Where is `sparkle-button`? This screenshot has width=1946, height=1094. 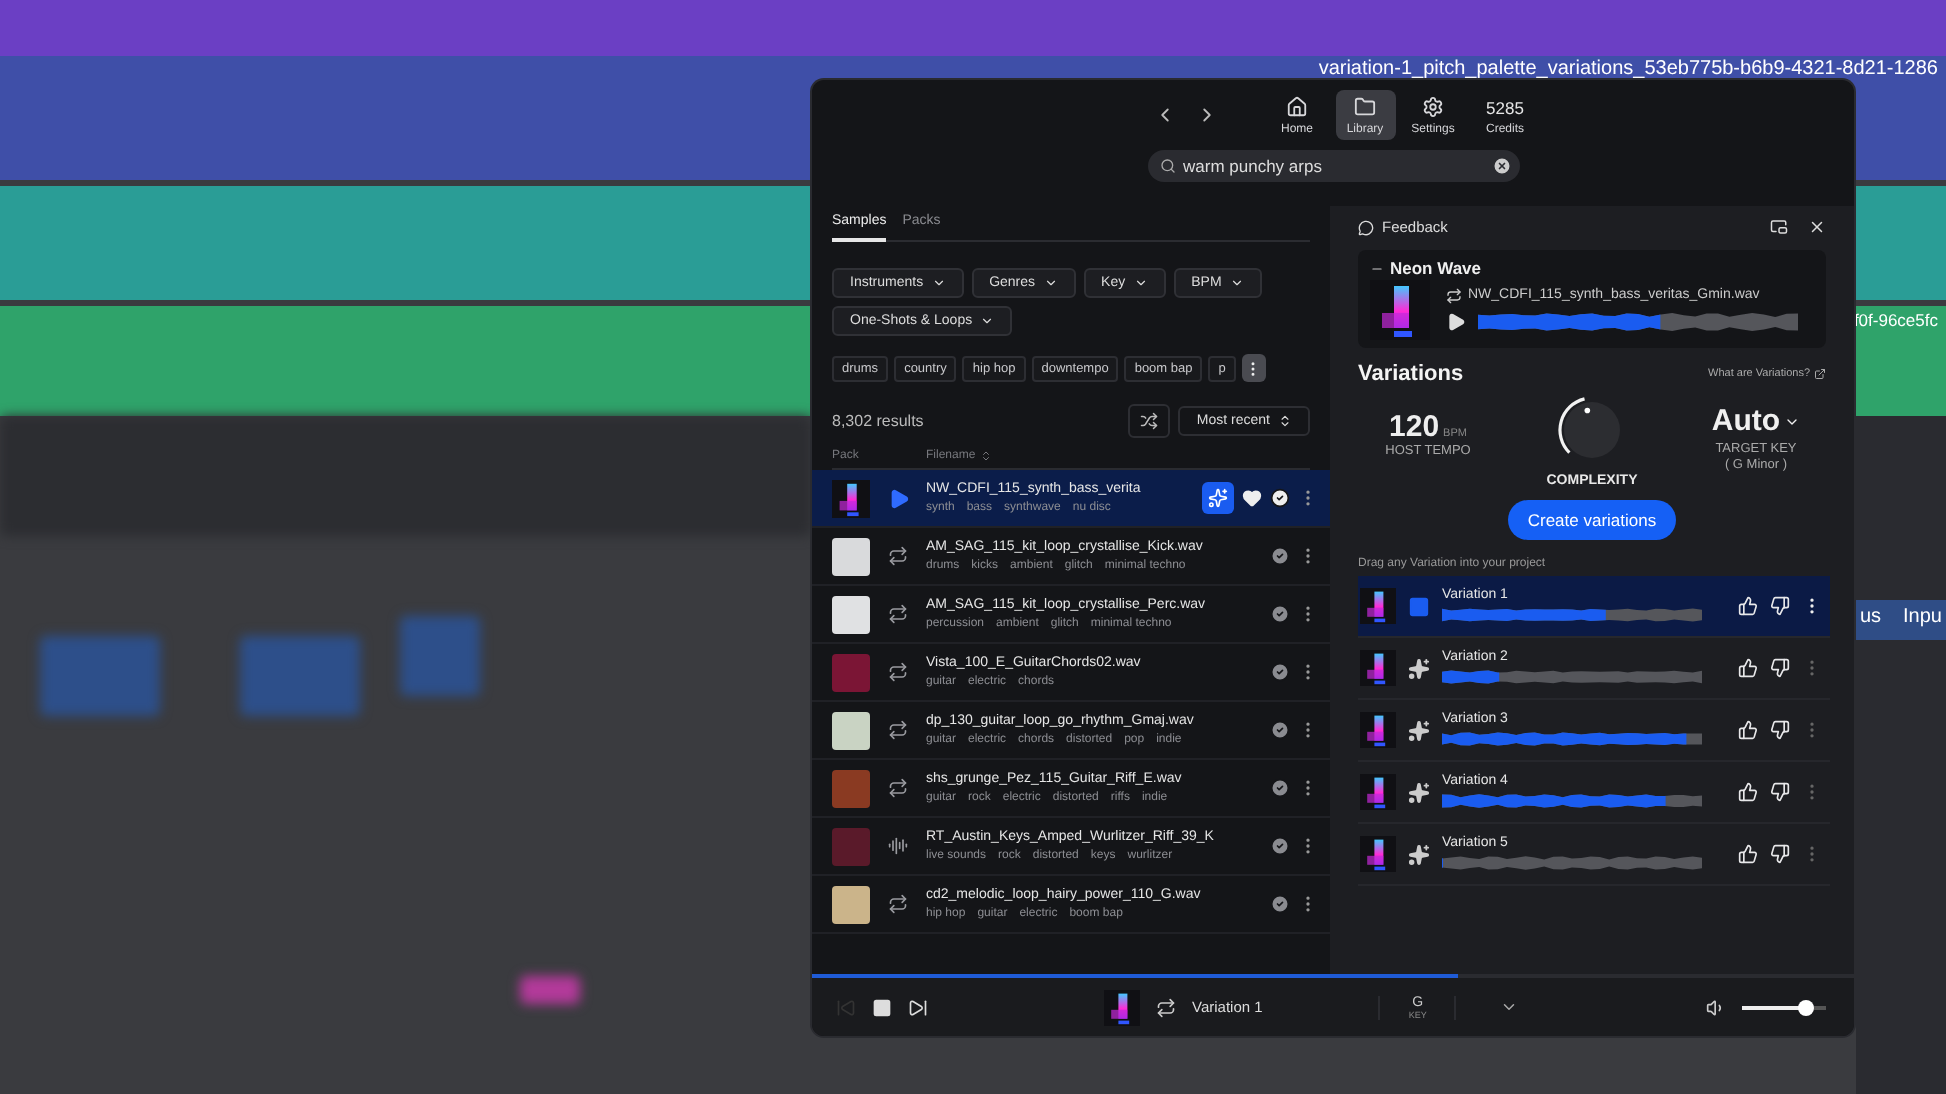 sparkle-button is located at coordinates (1218, 498).